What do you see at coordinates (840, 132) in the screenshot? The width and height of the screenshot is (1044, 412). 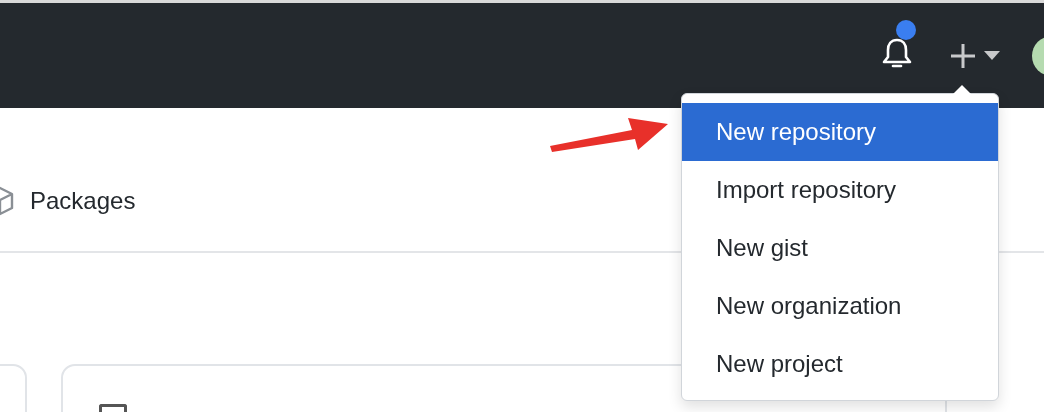 I see `menu-item: New repository` at bounding box center [840, 132].